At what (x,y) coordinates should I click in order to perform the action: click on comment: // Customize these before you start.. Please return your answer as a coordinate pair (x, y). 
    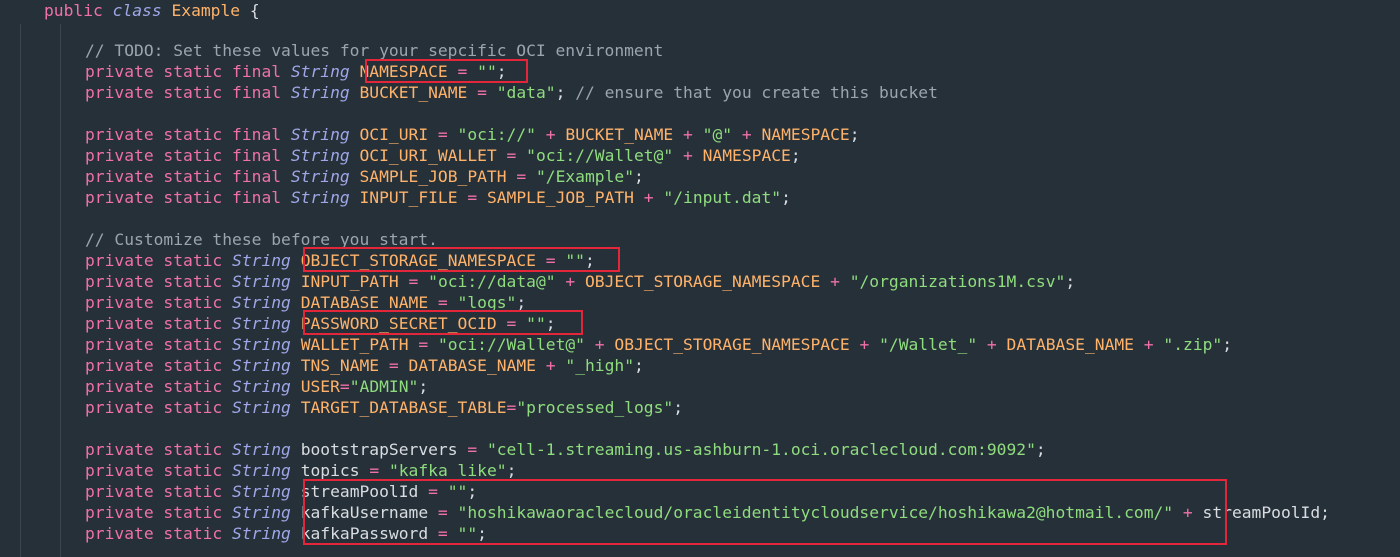
    Looking at the image, I should click on (261, 239).